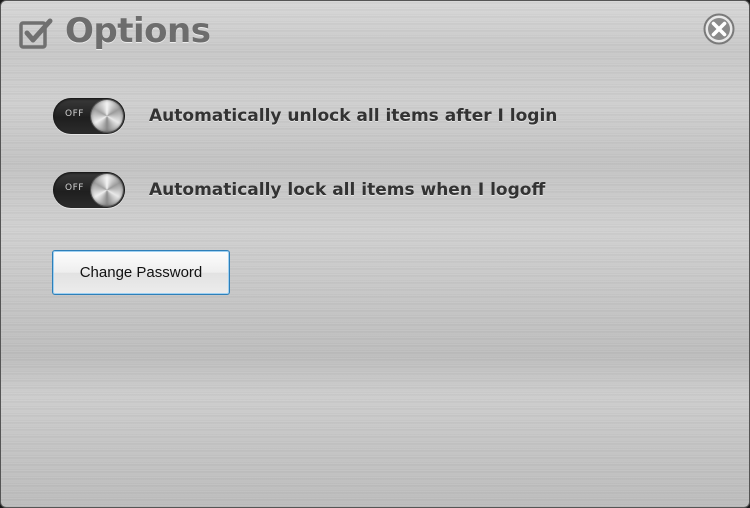 The width and height of the screenshot is (750, 508). What do you see at coordinates (719, 29) in the screenshot?
I see `close-icon` at bounding box center [719, 29].